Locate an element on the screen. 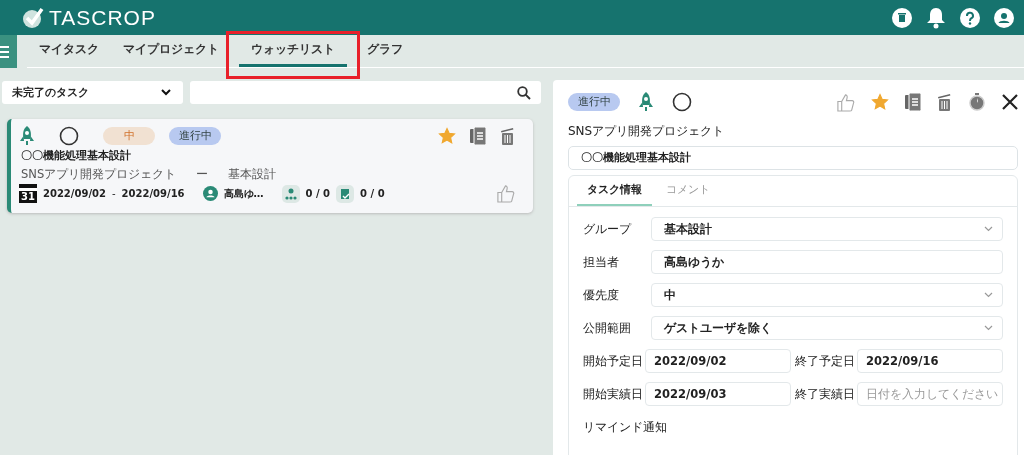 The image size is (1024, 455). priority-badge: 中 is located at coordinates (129, 136).